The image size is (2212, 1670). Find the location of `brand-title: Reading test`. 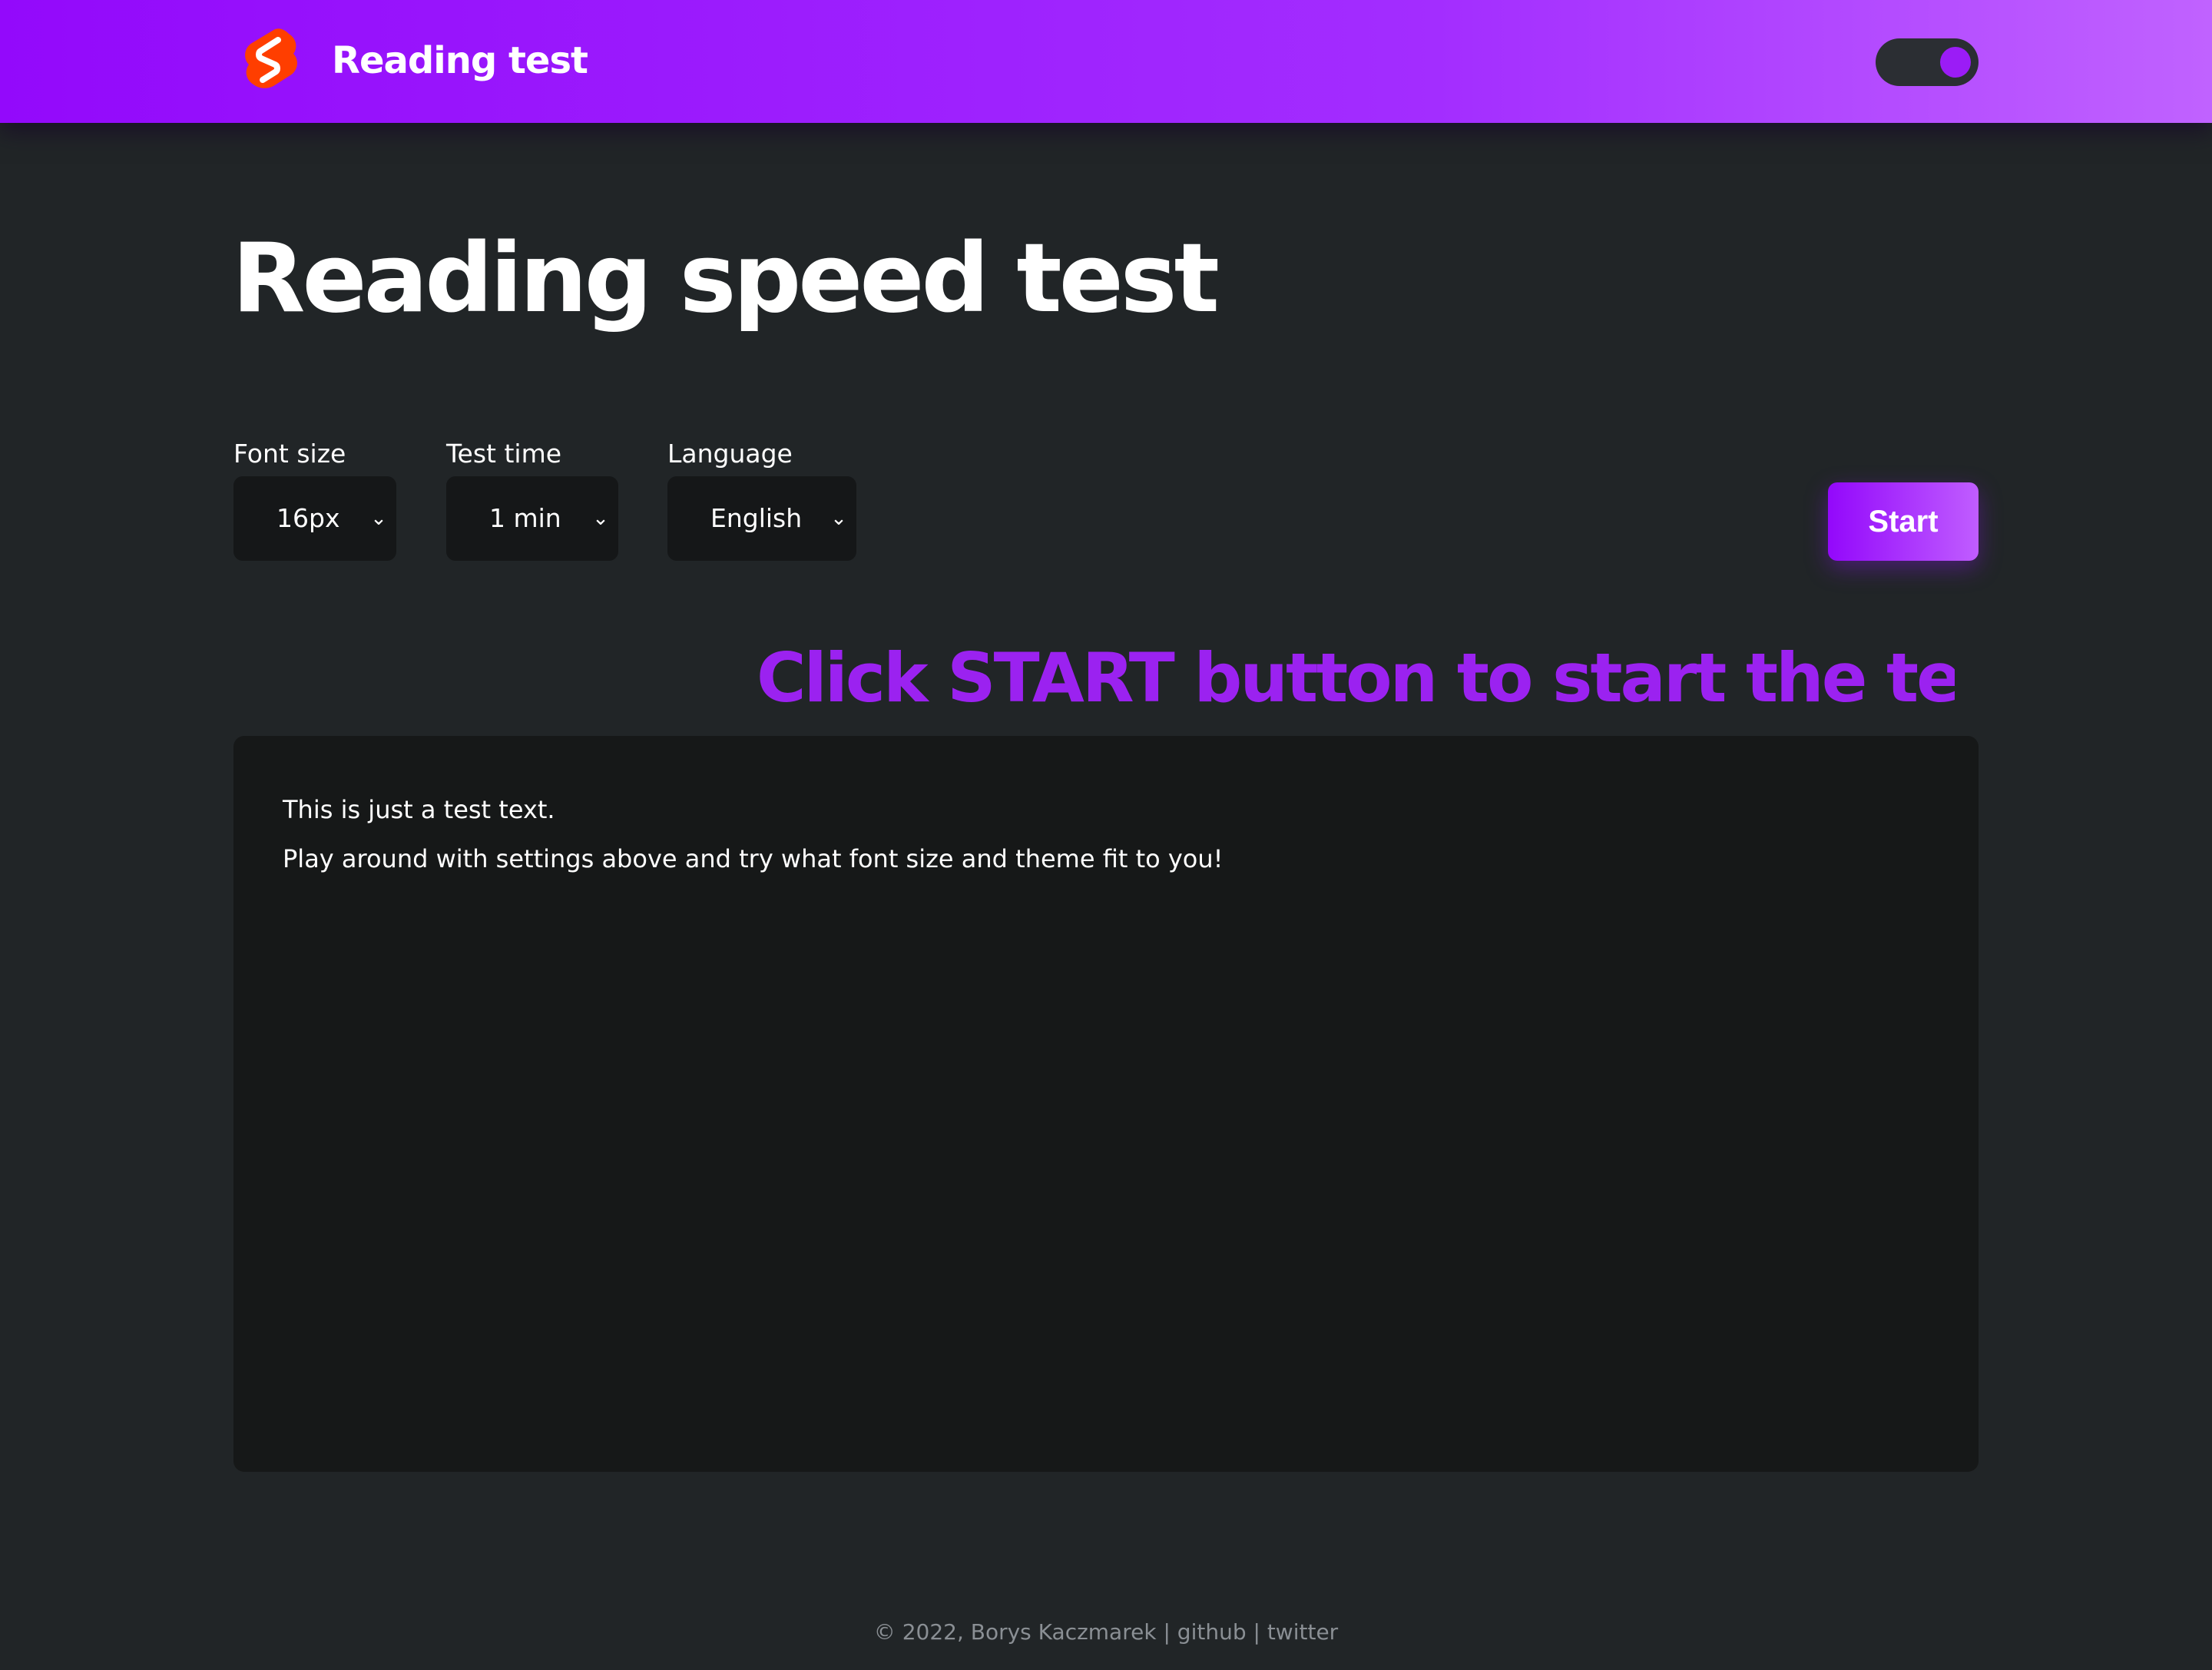

brand-title: Reading test is located at coordinates (460, 60).